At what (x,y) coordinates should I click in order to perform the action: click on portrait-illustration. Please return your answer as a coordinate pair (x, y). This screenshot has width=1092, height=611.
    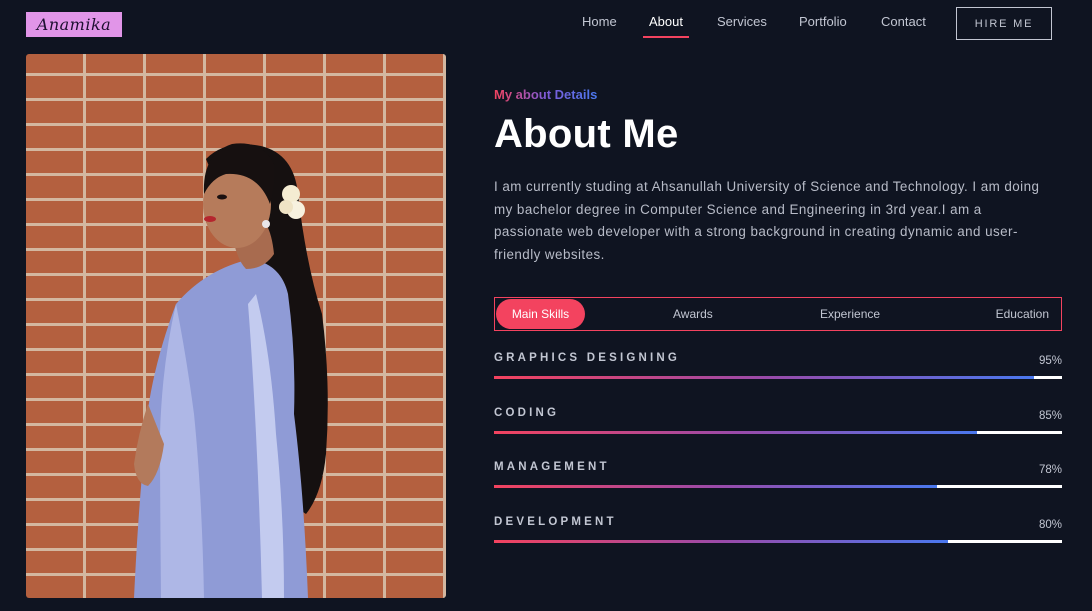
    Looking at the image, I should click on (231, 370).